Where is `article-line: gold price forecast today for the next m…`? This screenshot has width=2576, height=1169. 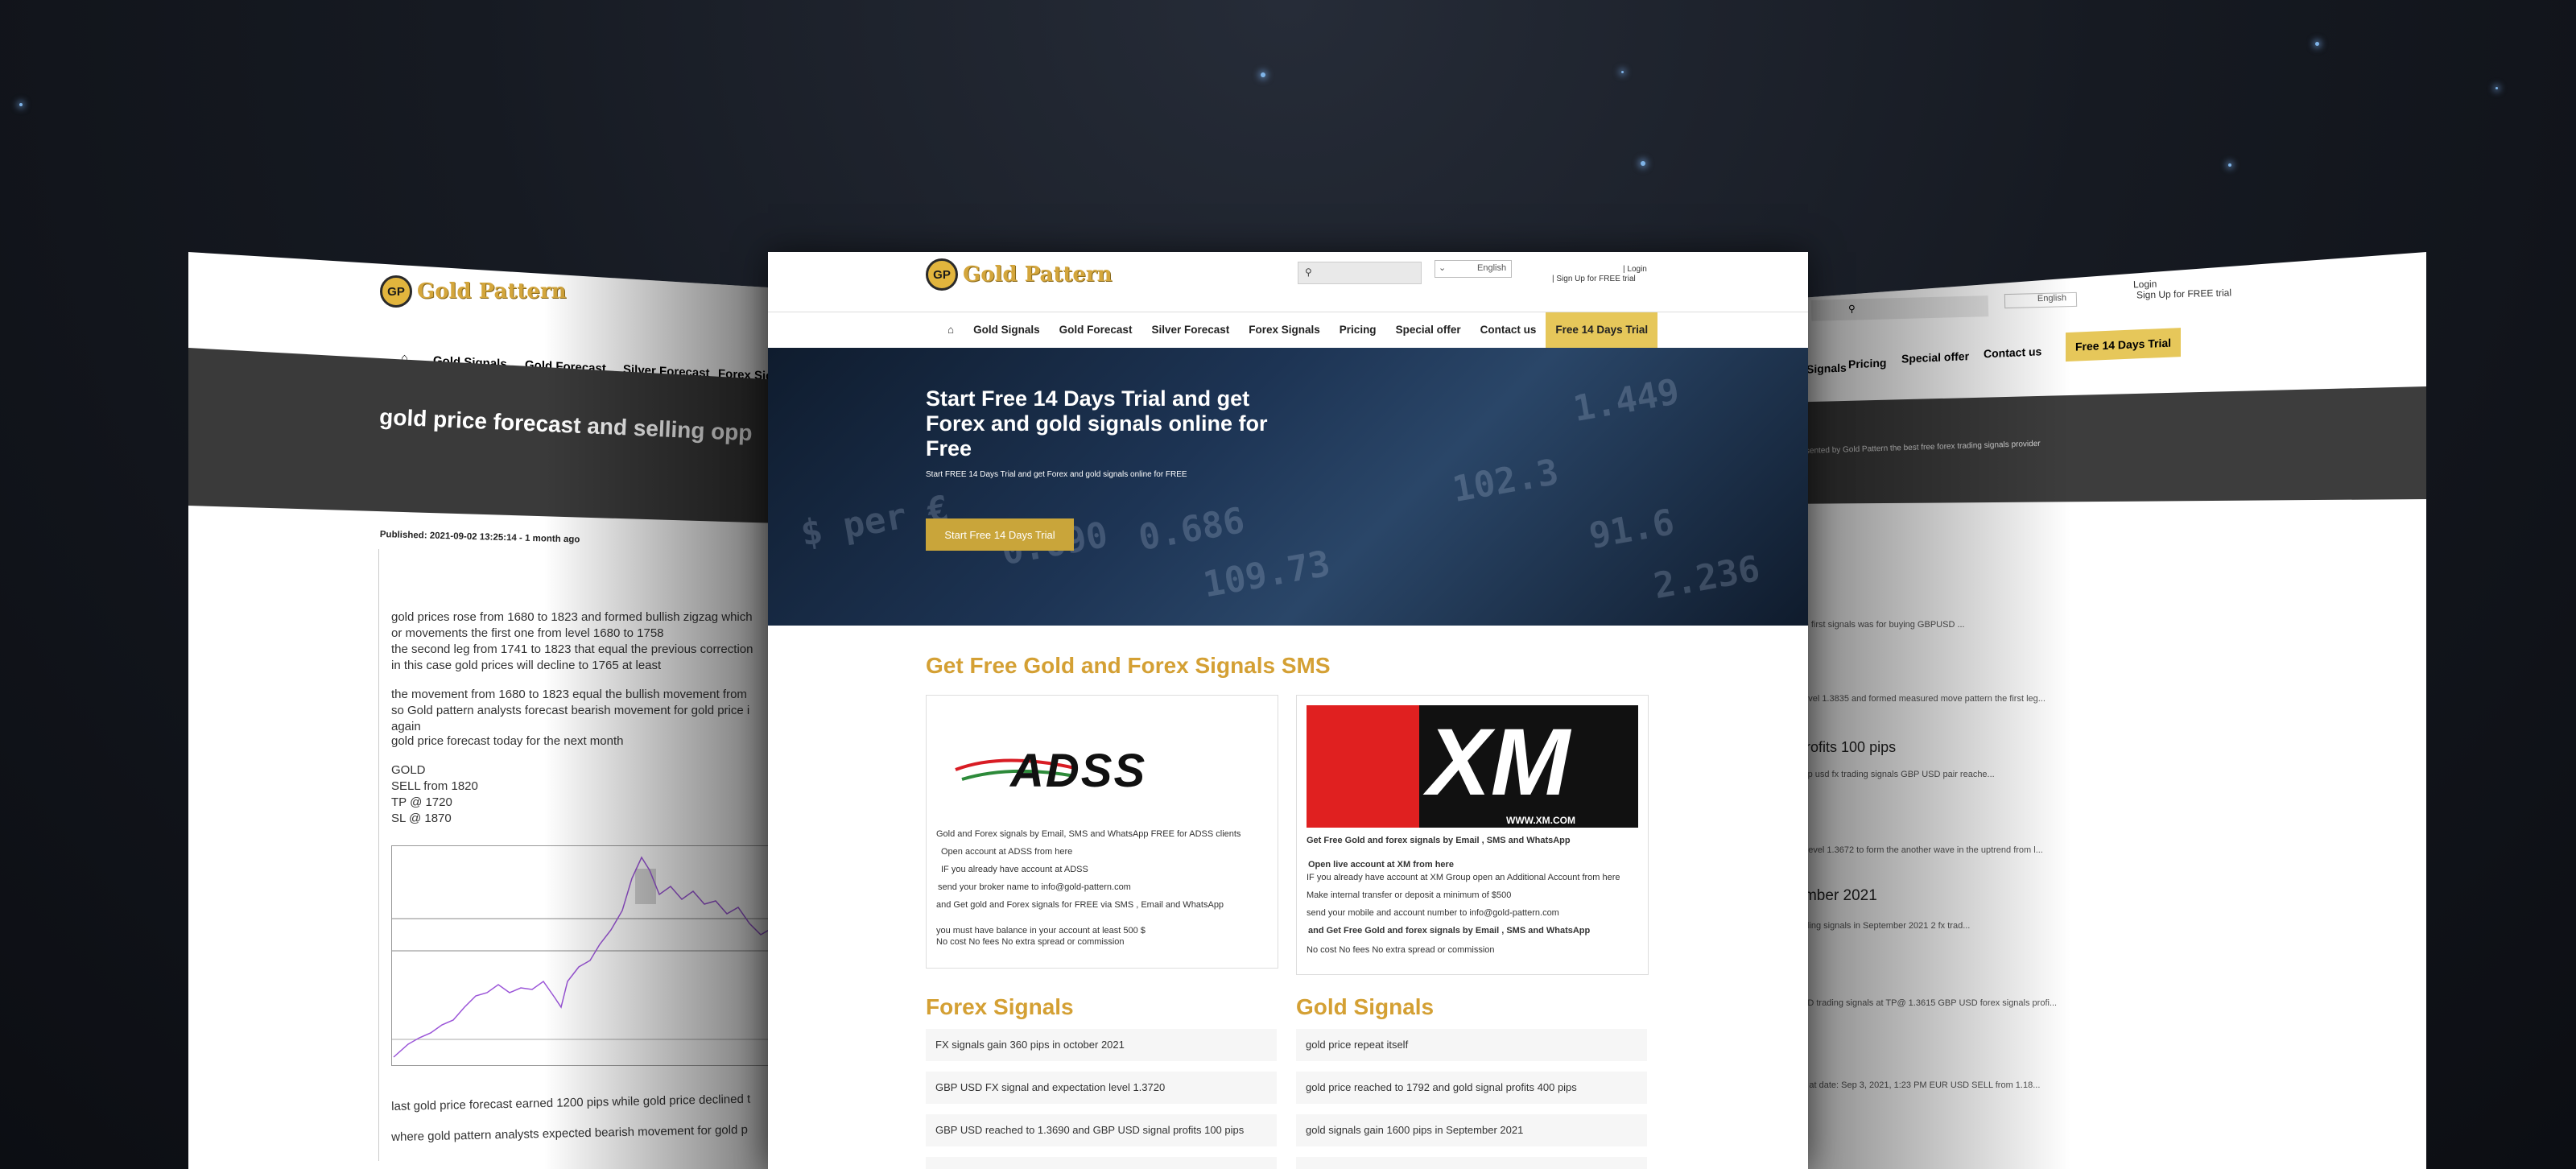 article-line: gold price forecast today for the next m… is located at coordinates (507, 741).